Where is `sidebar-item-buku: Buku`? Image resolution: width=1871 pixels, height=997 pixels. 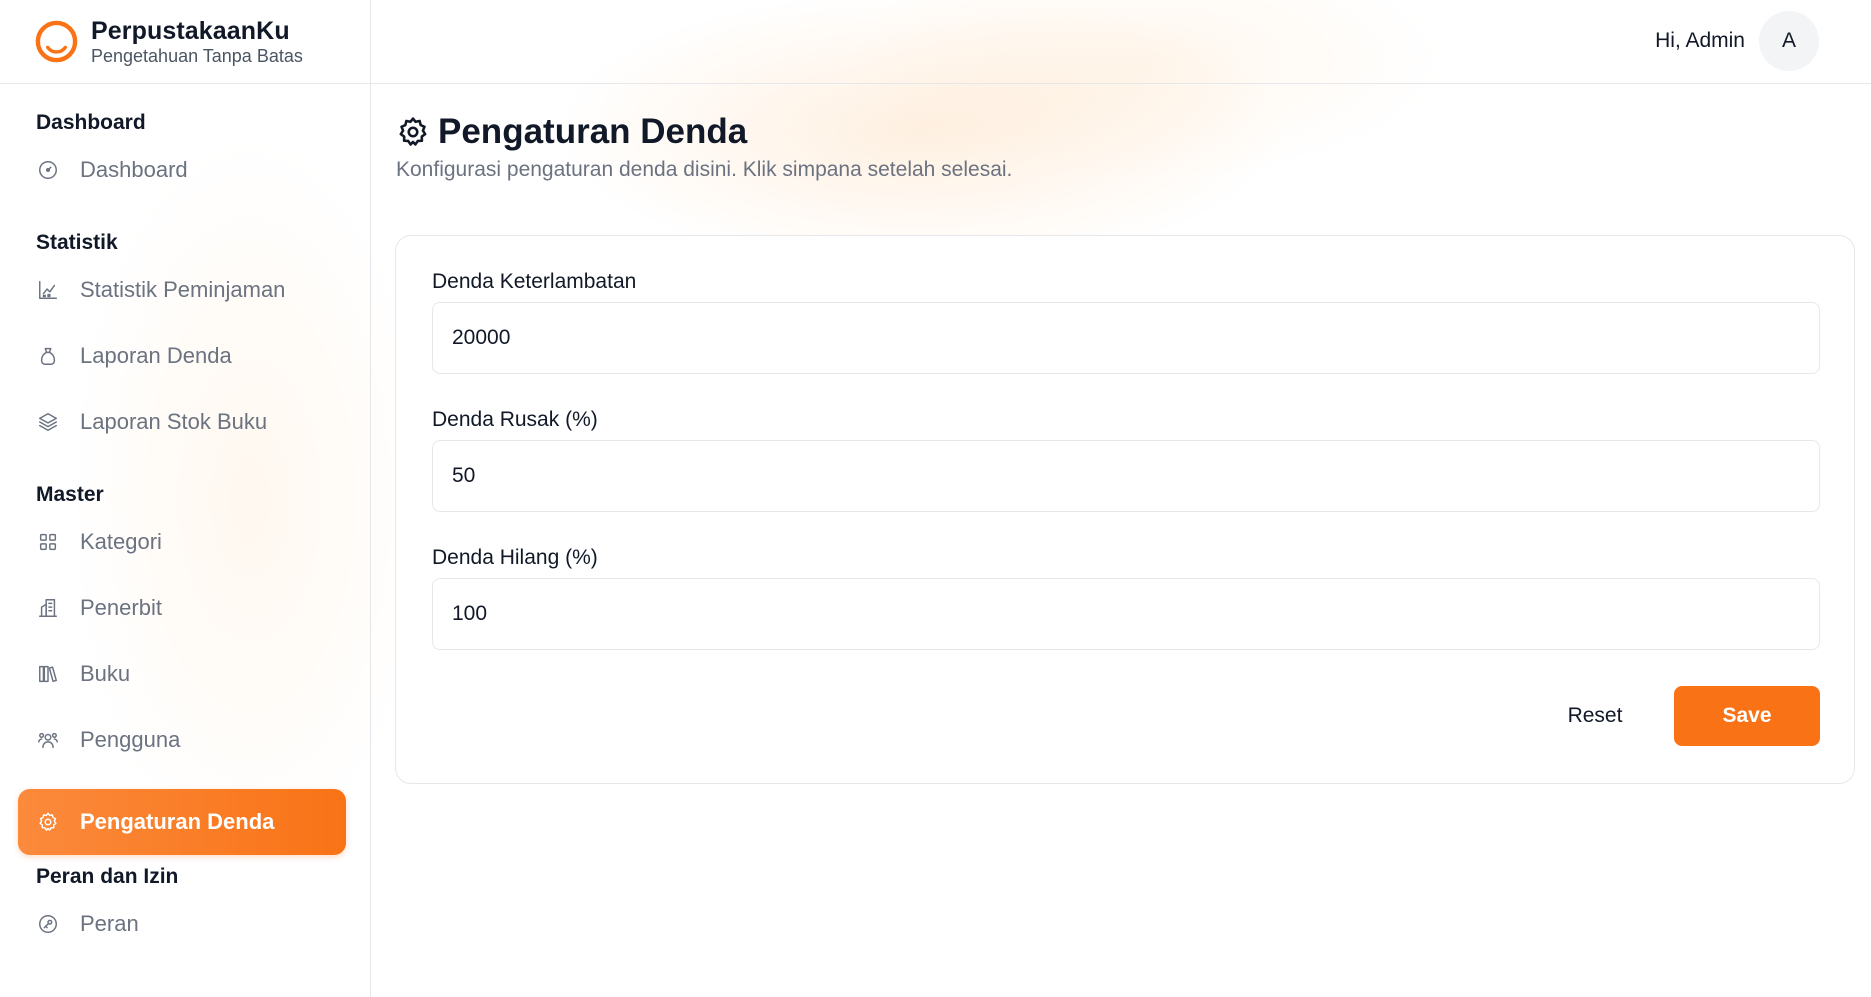
sidebar-item-buku: Buku is located at coordinates (182, 674).